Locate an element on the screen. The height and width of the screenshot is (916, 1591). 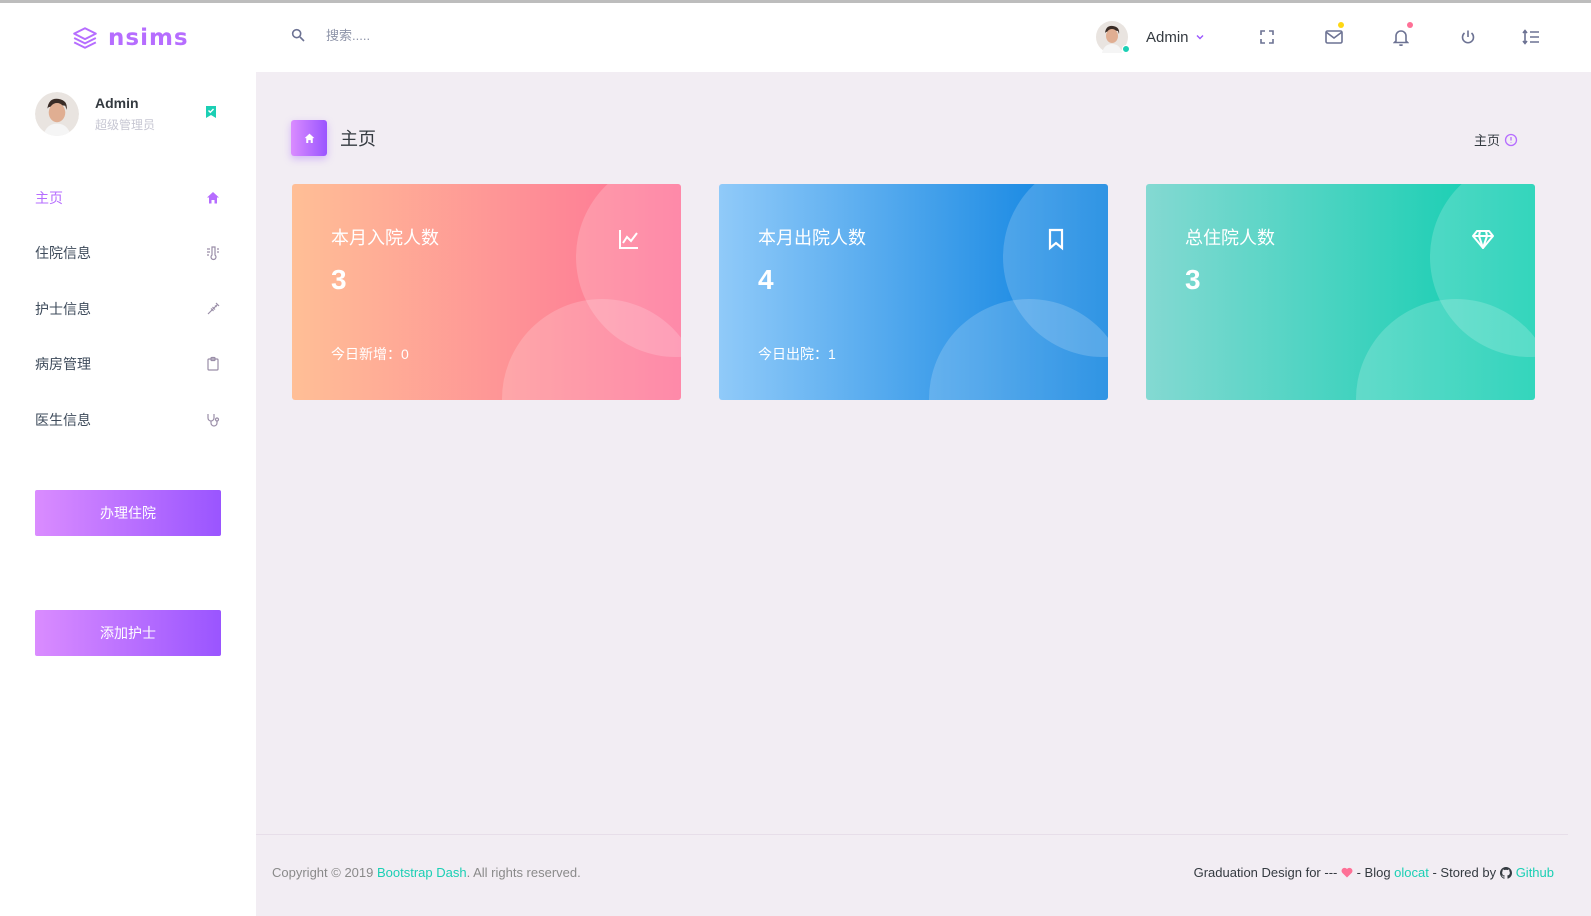
header-user-name: Admin is located at coordinates (1167, 37).